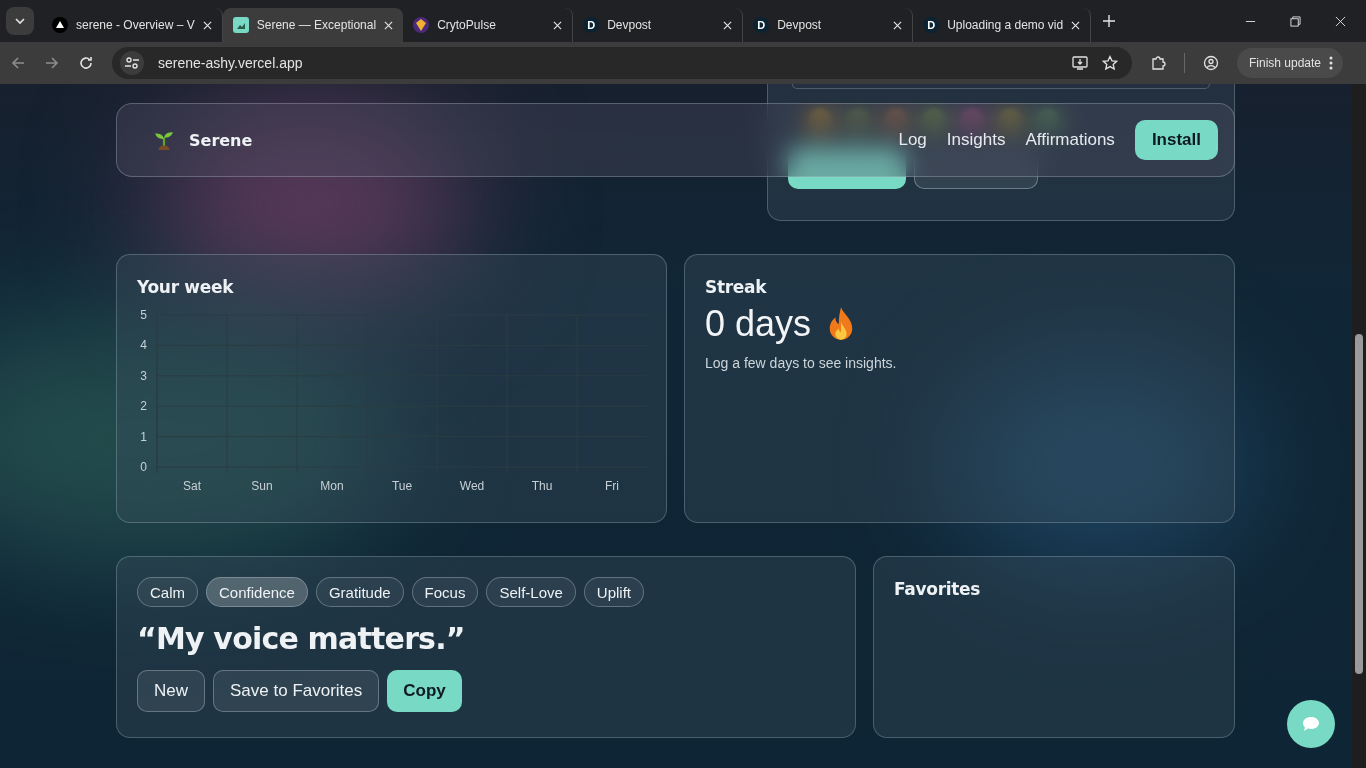 The image size is (1366, 768). I want to click on category-chip: Confidence, so click(257, 592).